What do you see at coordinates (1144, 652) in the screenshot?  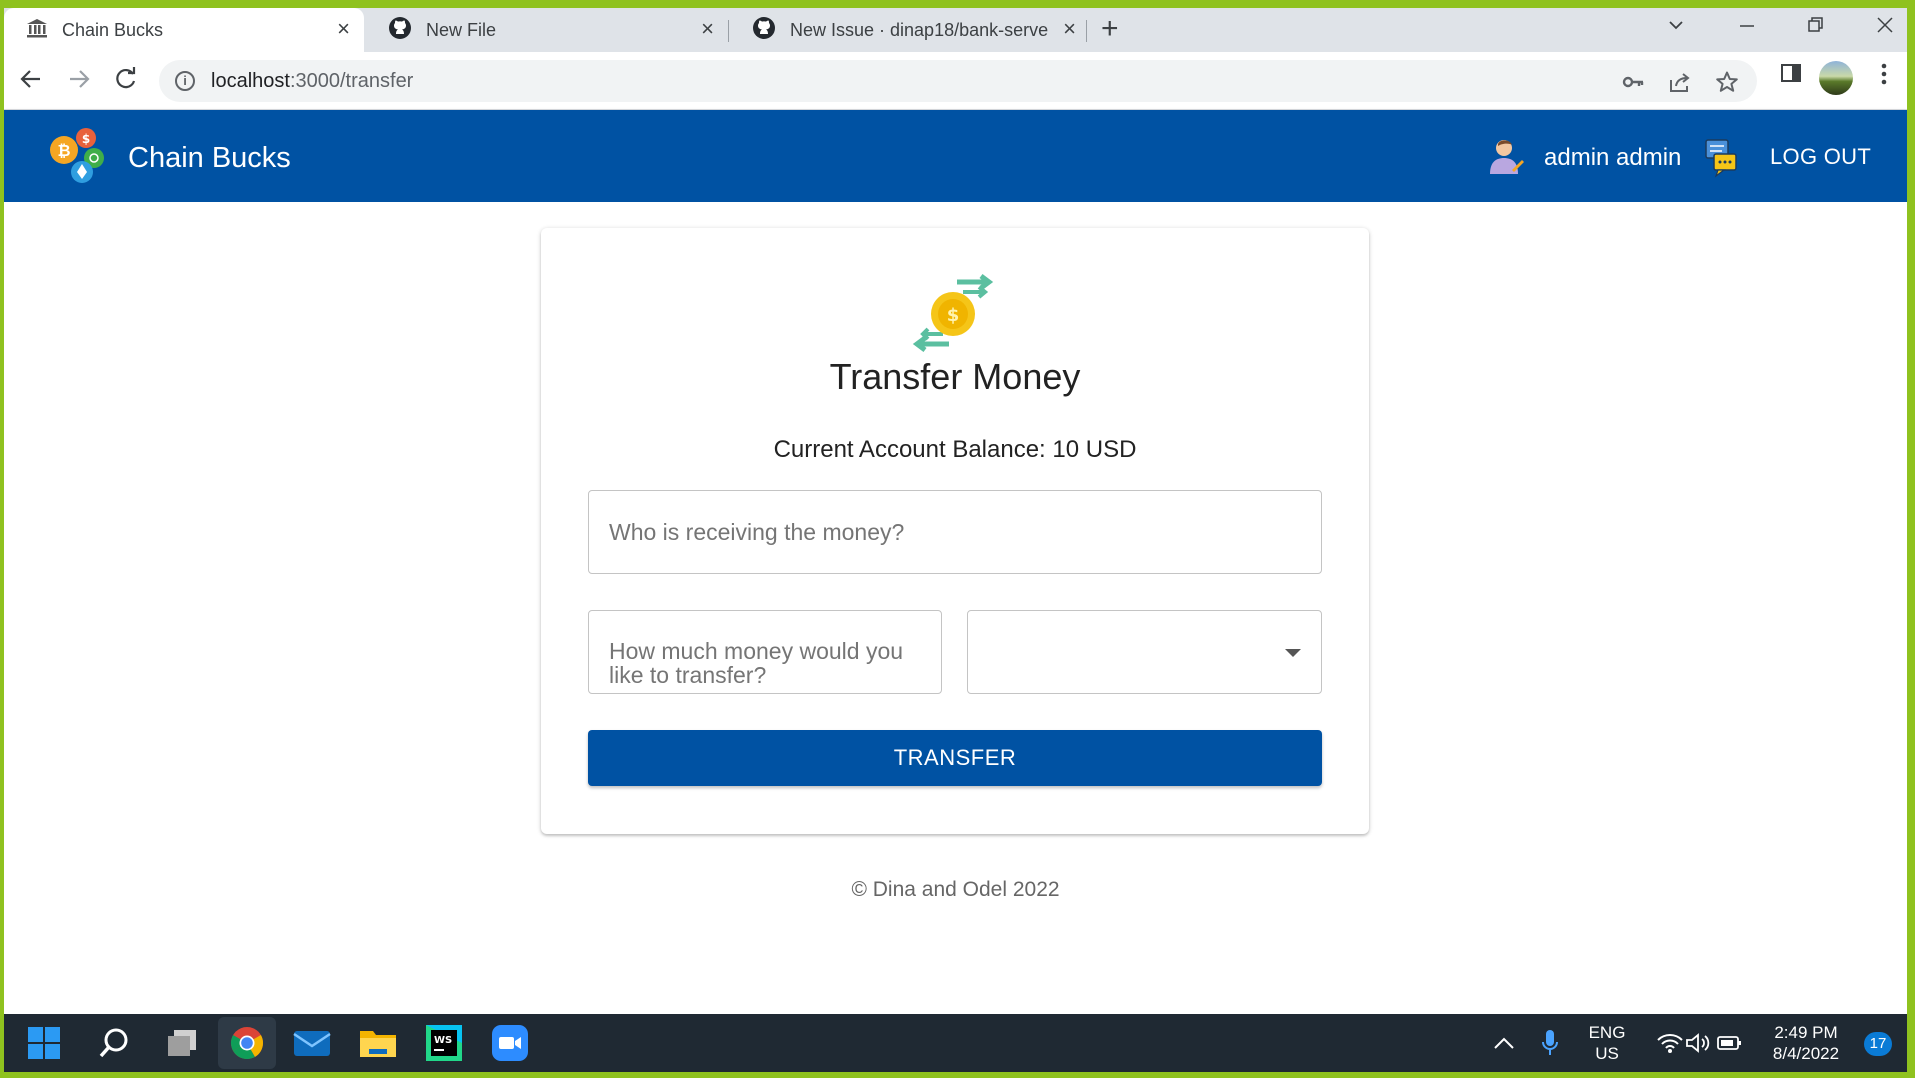 I see `currency-select` at bounding box center [1144, 652].